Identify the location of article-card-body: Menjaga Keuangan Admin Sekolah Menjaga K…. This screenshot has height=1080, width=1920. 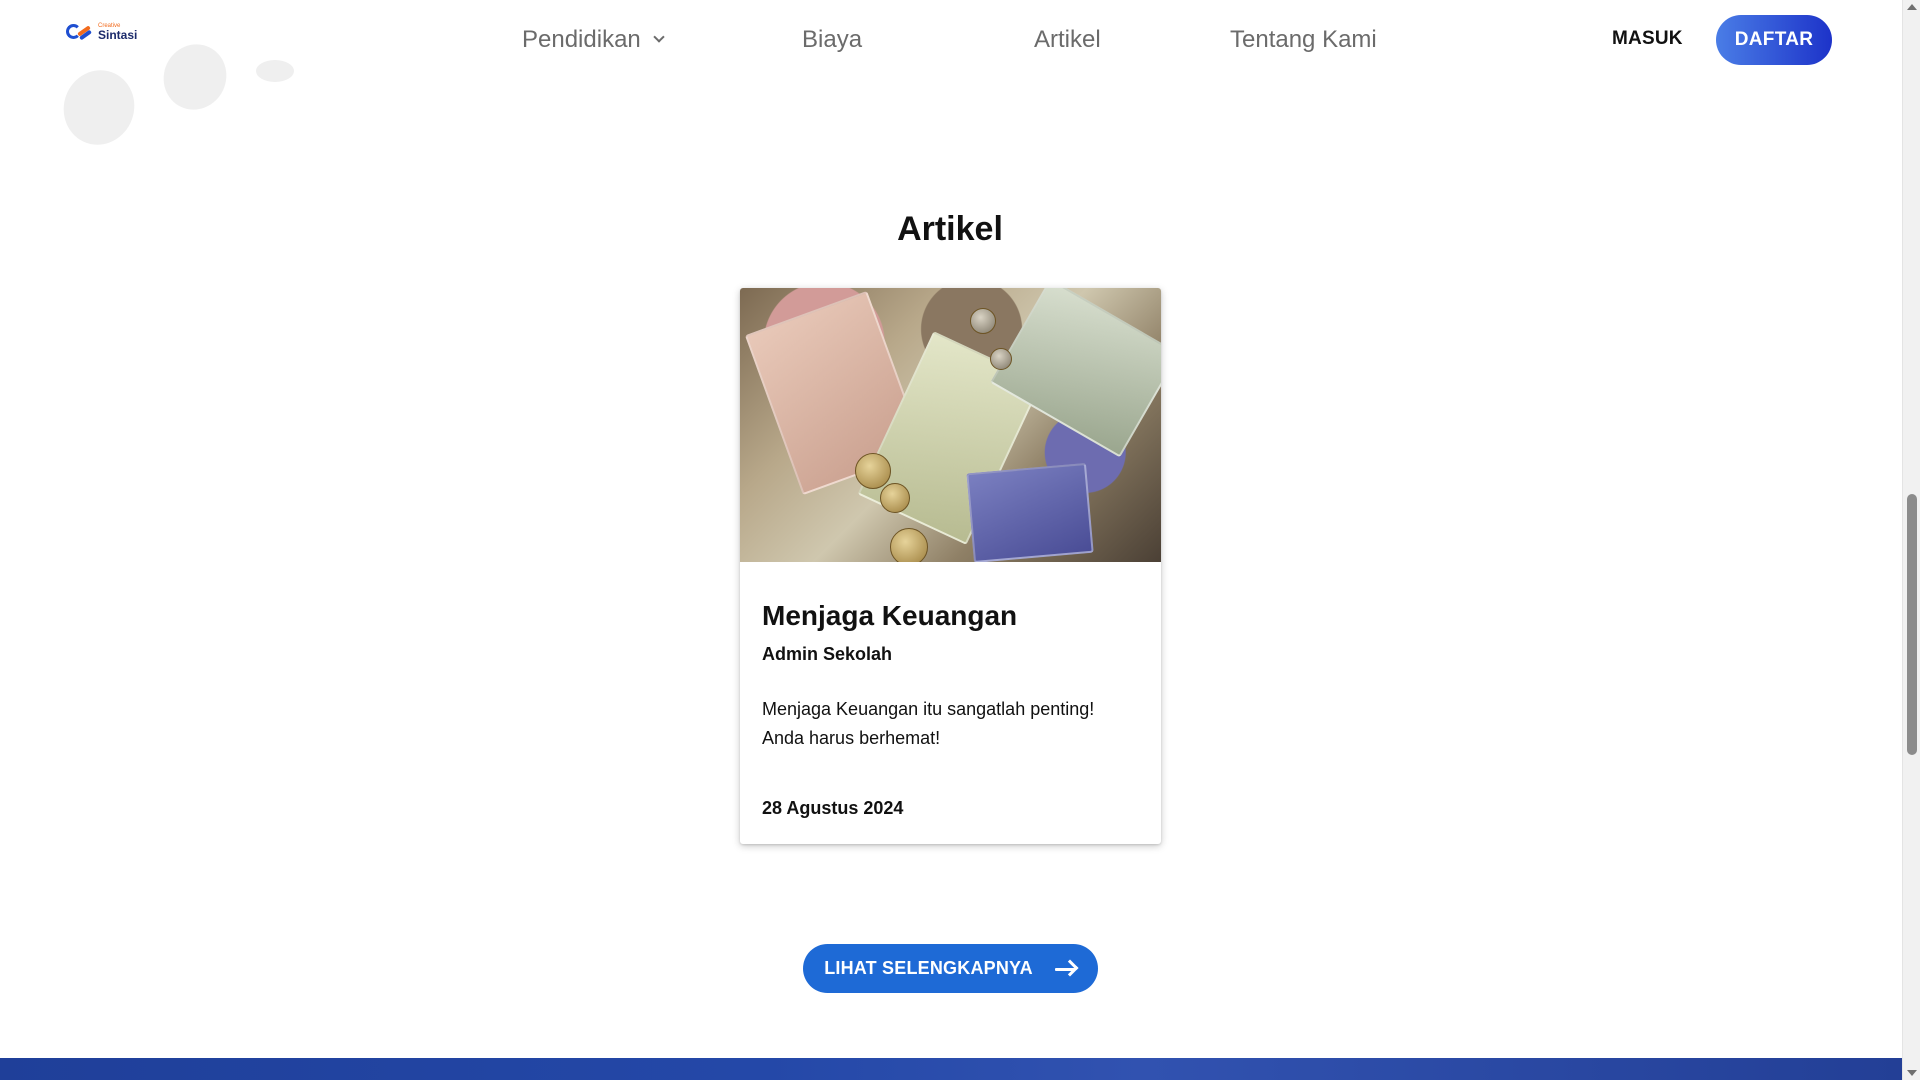
(950, 676).